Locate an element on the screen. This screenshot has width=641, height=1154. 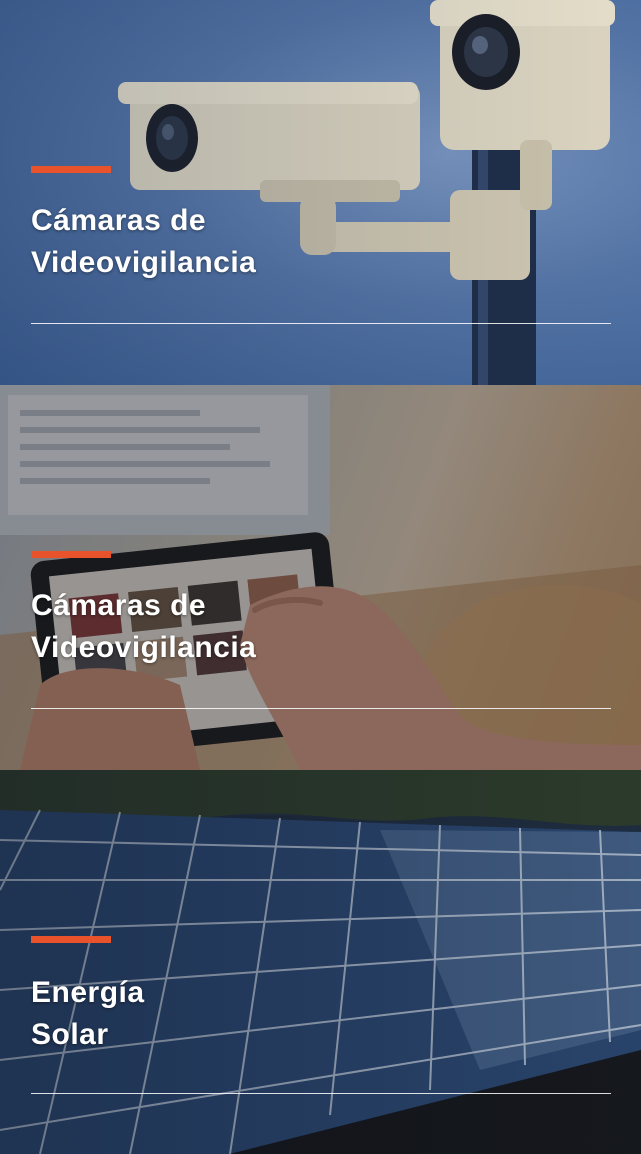
card-title: Energía Solar is located at coordinates (88, 1014).